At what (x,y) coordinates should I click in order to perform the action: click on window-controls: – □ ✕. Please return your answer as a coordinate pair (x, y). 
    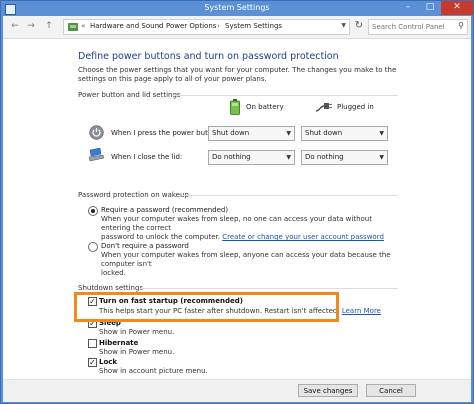
    Looking at the image, I should click on (435, 8).